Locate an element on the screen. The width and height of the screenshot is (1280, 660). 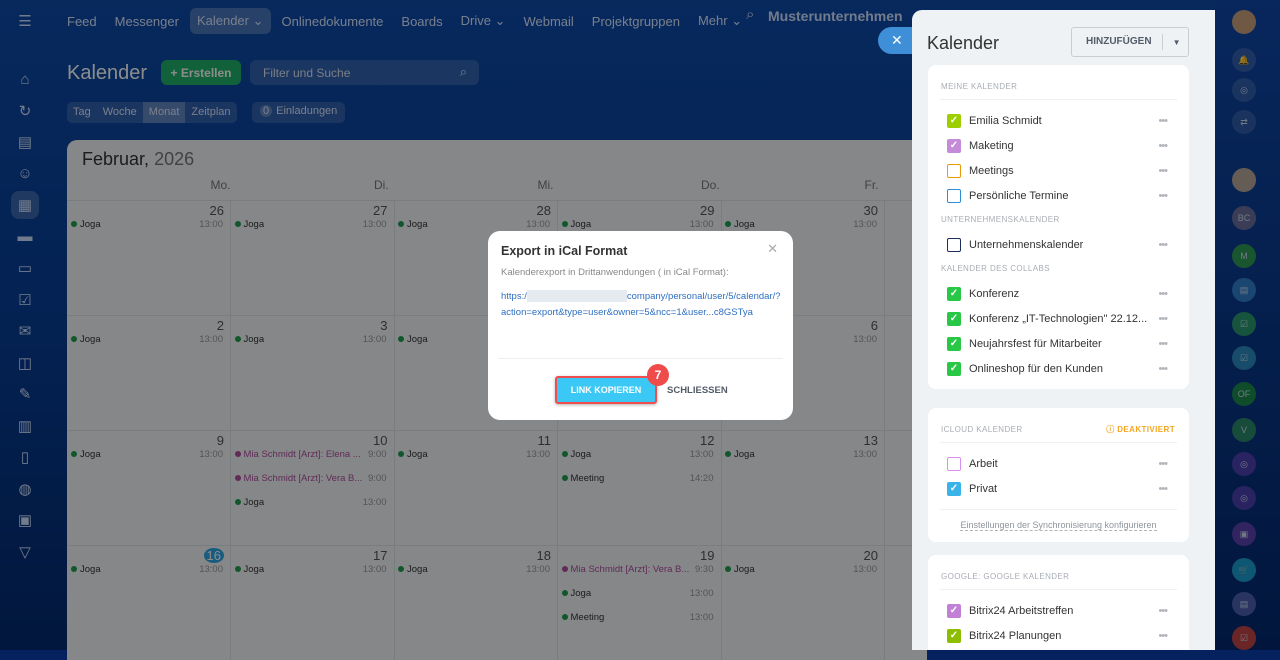
activity-icon: ↻ is located at coordinates (25, 111).